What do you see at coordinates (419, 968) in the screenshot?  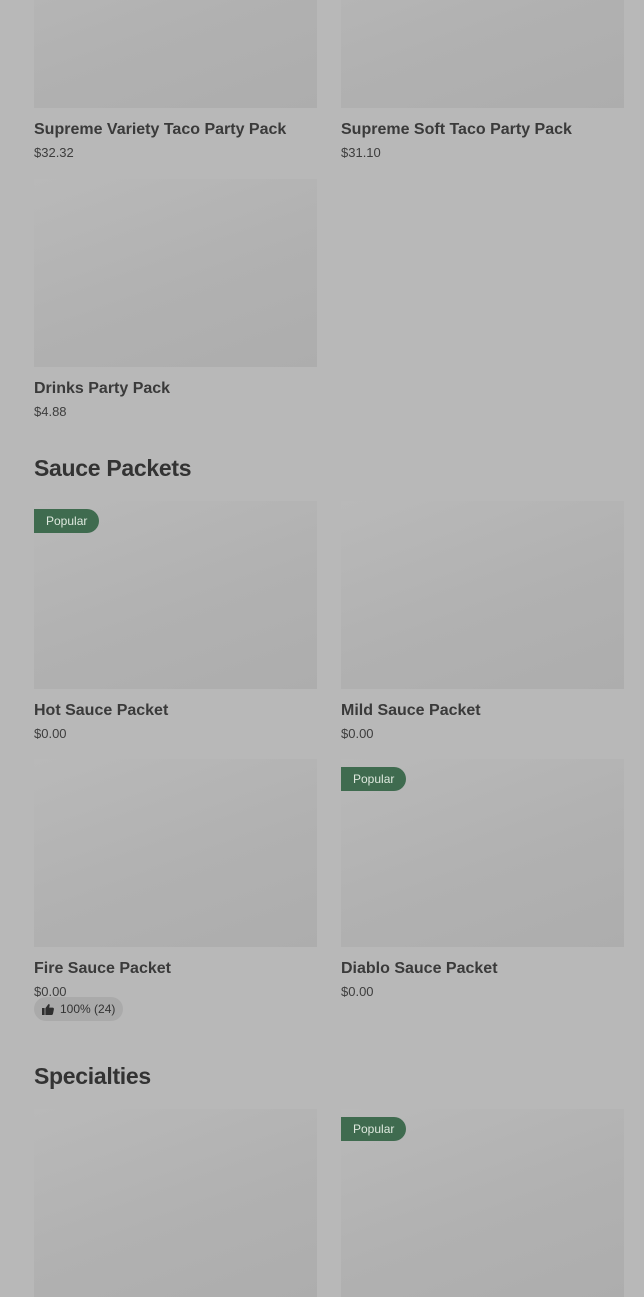 I see `item-name: Diablo Sauce Packet` at bounding box center [419, 968].